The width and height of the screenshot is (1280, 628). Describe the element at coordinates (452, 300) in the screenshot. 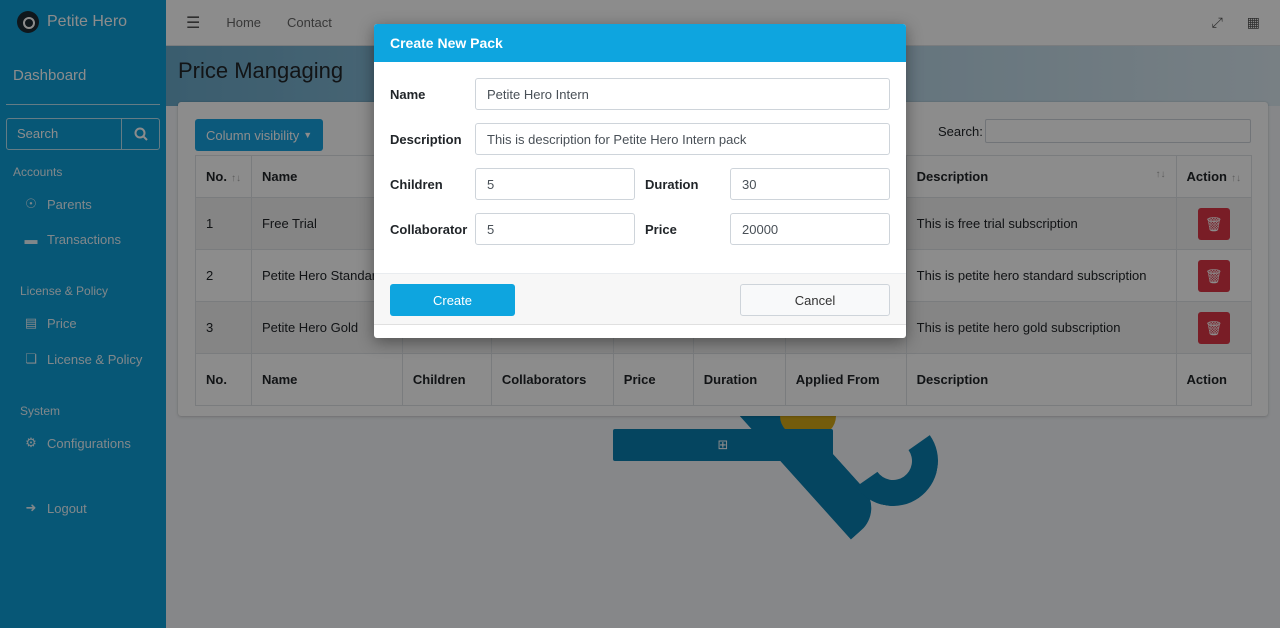

I see `create-button: Create` at that location.